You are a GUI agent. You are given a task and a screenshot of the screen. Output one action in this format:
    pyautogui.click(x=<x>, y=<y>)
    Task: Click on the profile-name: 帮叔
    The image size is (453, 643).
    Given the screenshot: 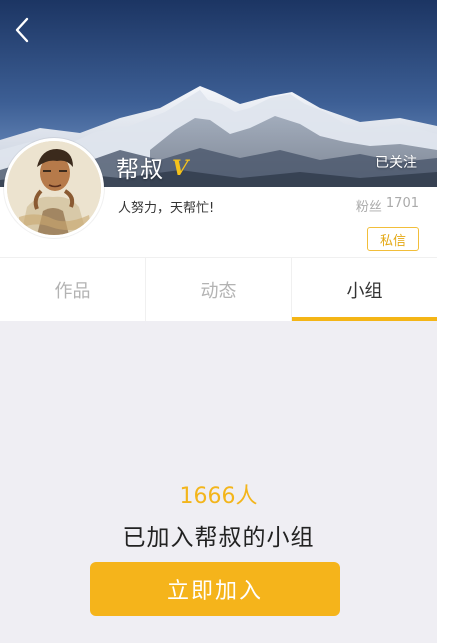 What is the action you would take?
    pyautogui.click(x=140, y=170)
    